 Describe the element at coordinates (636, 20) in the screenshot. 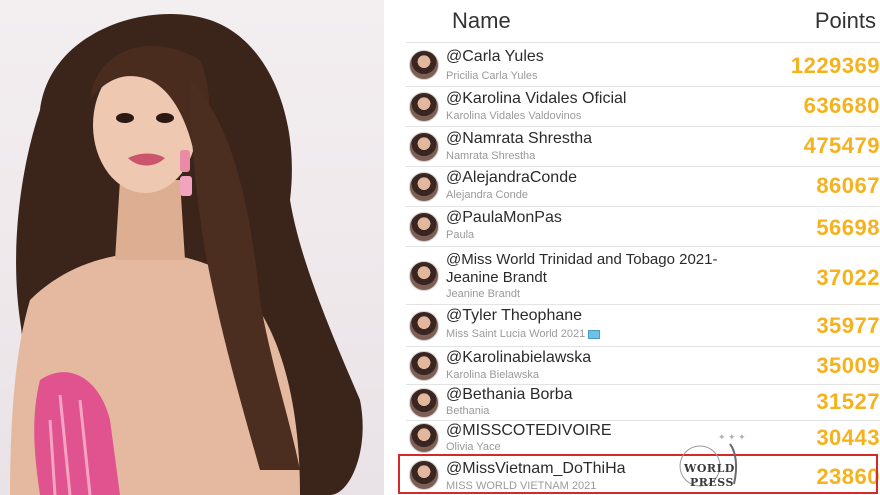

I see `leaderboard-header: Name Points` at that location.